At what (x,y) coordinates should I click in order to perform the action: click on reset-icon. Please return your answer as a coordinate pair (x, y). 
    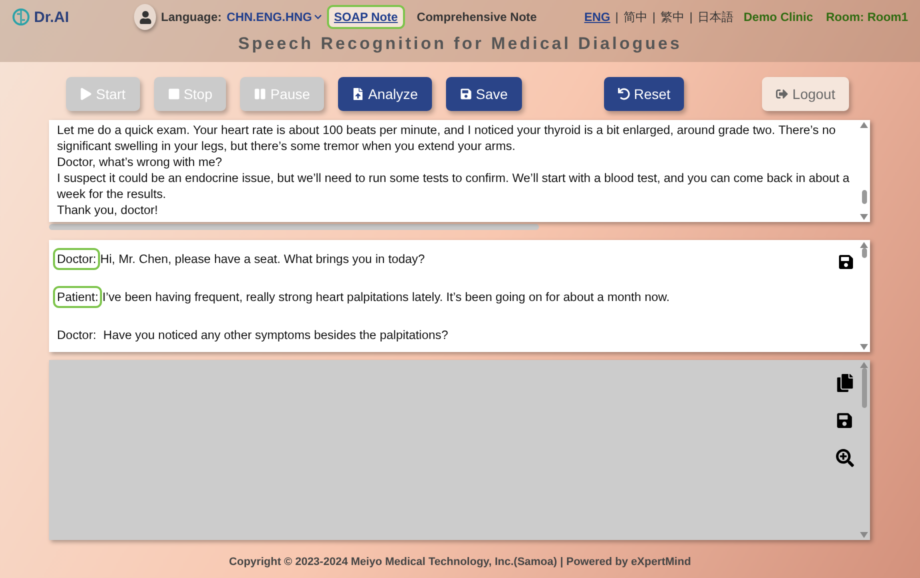
    Looking at the image, I should click on (624, 94).